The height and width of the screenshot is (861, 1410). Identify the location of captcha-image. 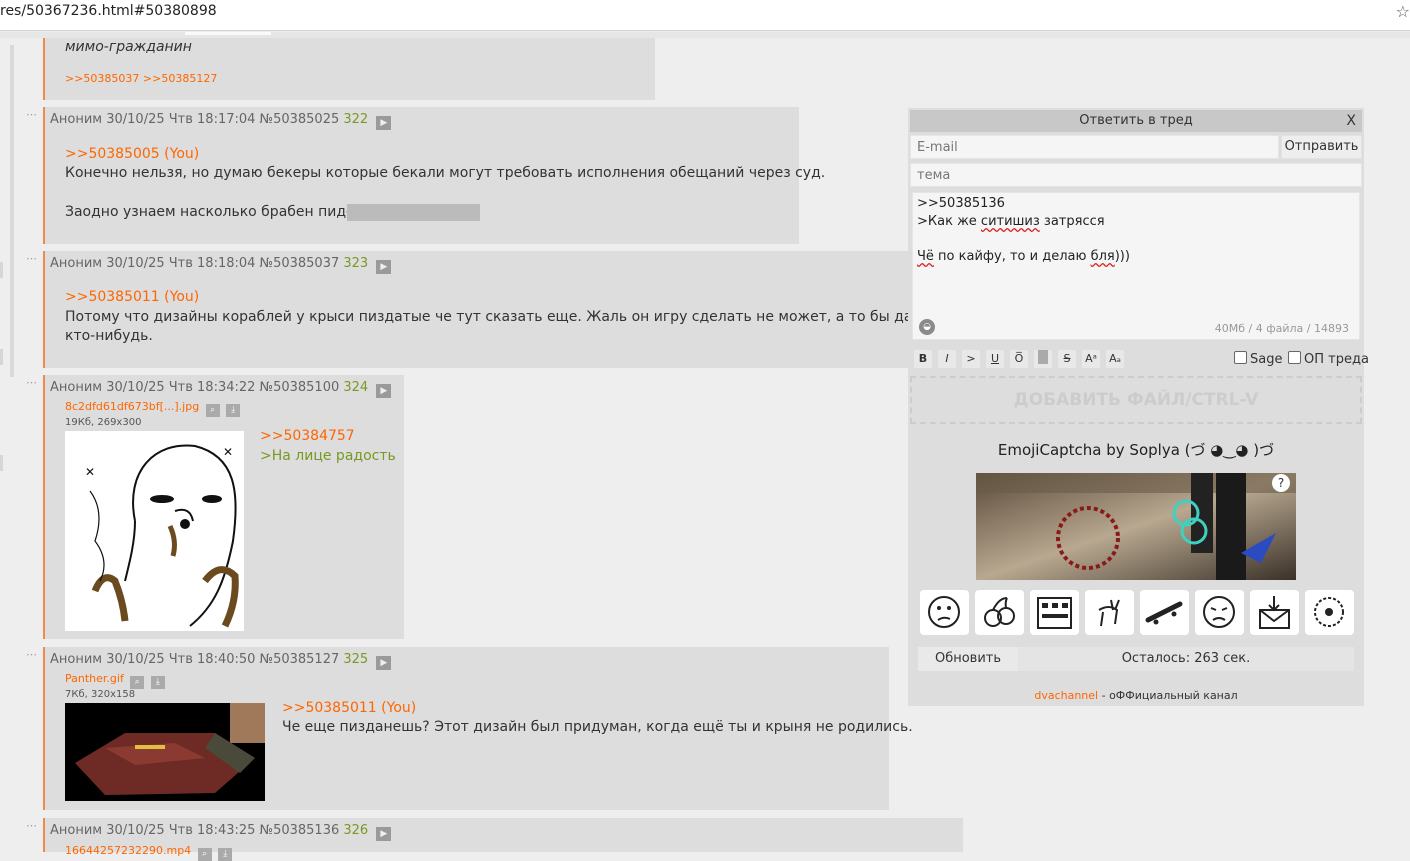
(1136, 526).